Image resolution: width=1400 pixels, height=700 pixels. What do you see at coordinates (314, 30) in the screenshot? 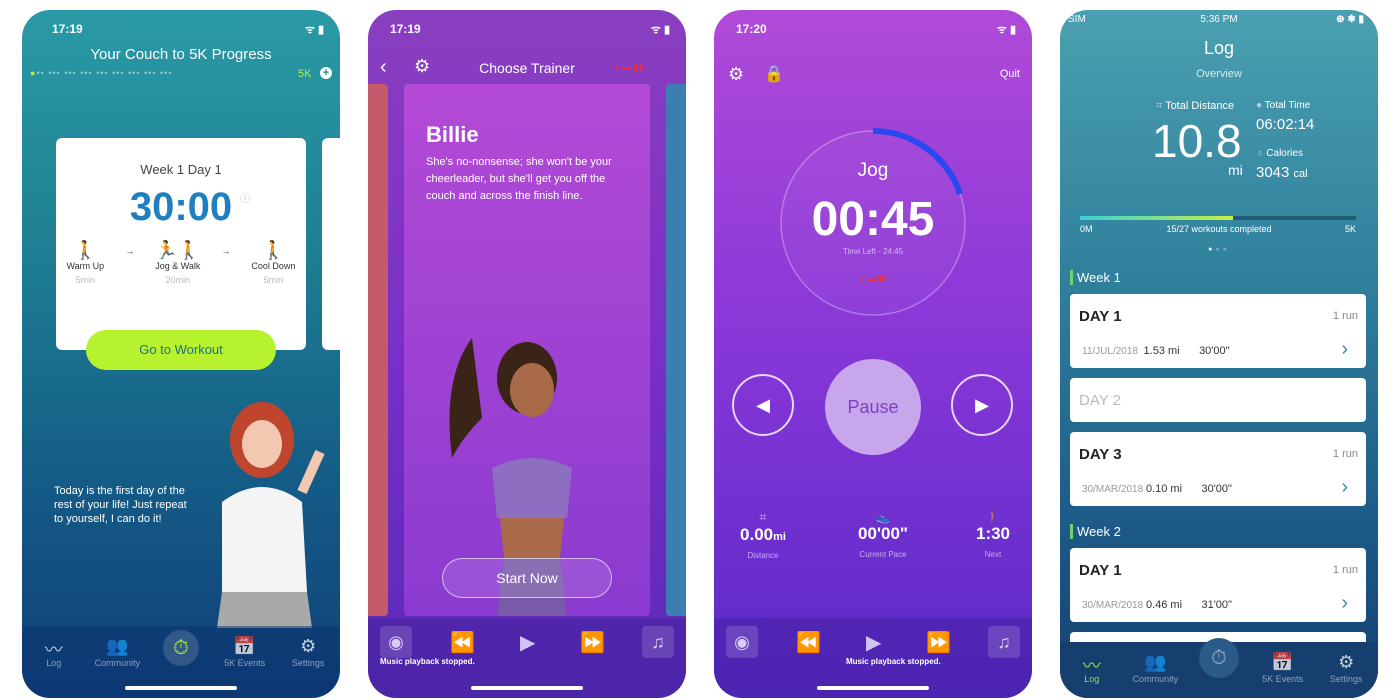
I see `wifi-battery-icon: ᯤ ▮` at bounding box center [314, 30].